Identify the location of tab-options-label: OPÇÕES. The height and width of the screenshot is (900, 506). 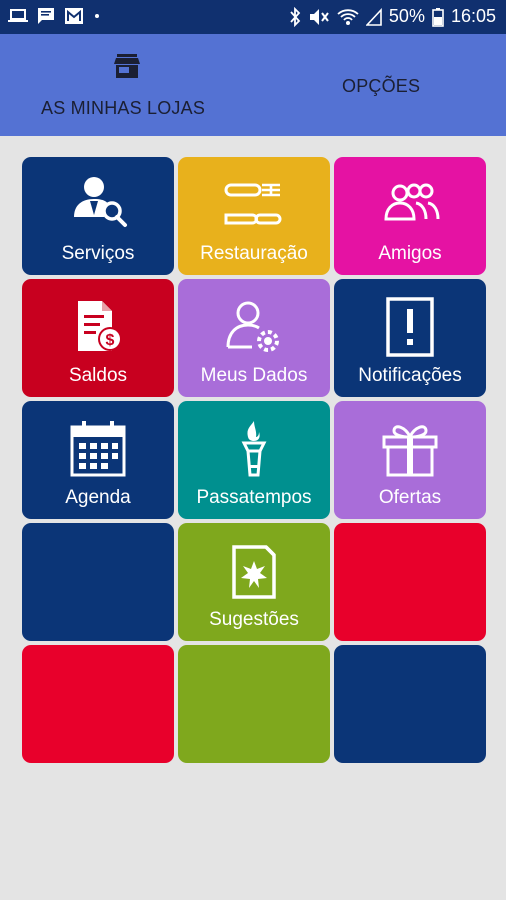
(381, 86).